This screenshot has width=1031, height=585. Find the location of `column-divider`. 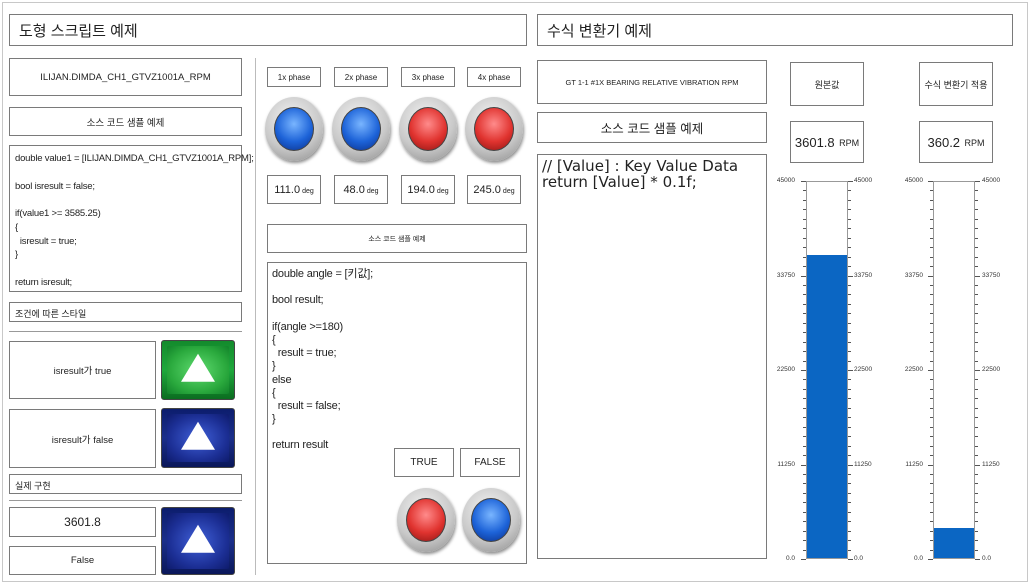

column-divider is located at coordinates (255, 316).